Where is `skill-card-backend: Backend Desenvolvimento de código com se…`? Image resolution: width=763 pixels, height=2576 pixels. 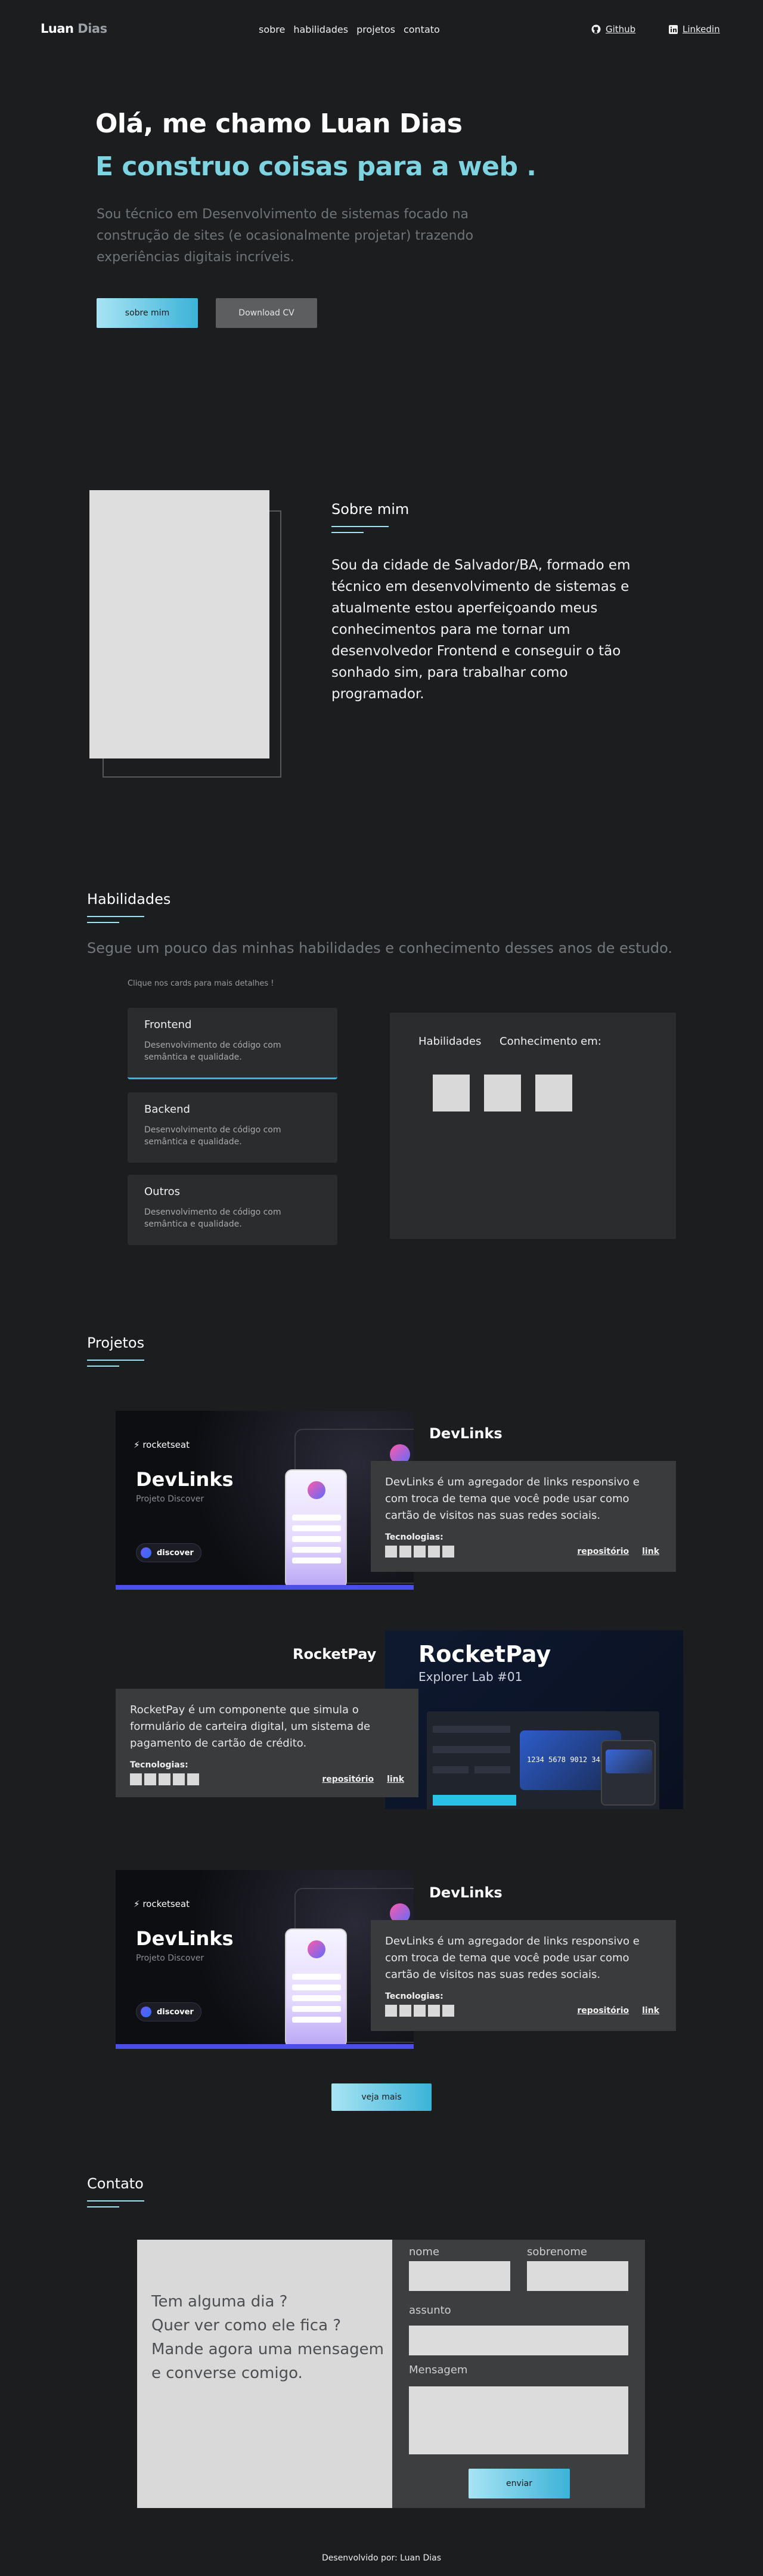
skill-card-backend: Backend Desenvolvimento de código com se… is located at coordinates (232, 1128).